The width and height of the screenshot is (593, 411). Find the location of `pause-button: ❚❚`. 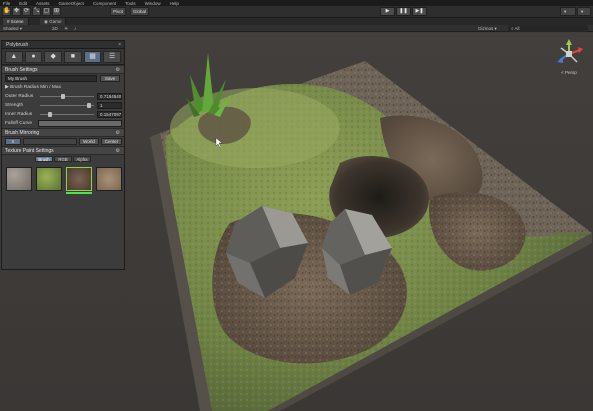

pause-button: ❚❚ is located at coordinates (403, 11).